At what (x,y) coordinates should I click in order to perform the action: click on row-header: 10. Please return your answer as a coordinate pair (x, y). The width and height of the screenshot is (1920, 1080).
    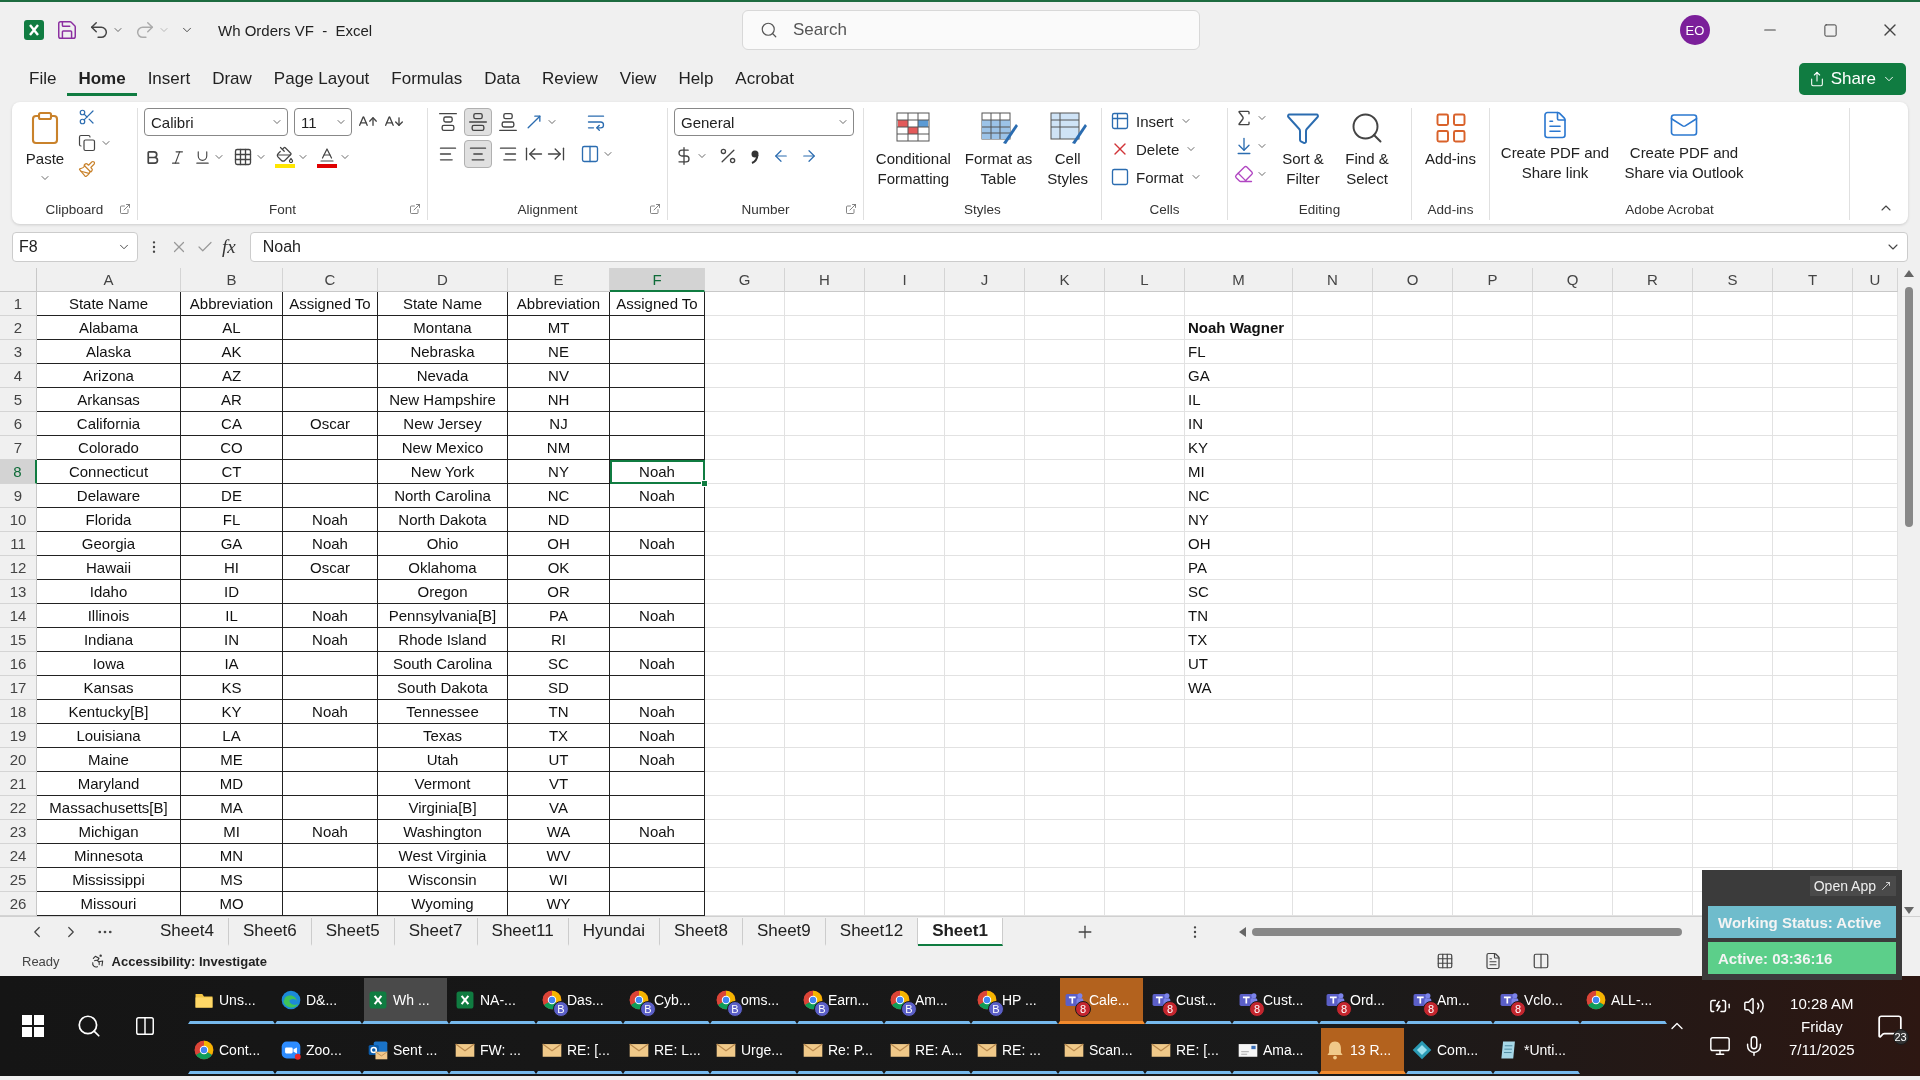
    Looking at the image, I should click on (18, 520).